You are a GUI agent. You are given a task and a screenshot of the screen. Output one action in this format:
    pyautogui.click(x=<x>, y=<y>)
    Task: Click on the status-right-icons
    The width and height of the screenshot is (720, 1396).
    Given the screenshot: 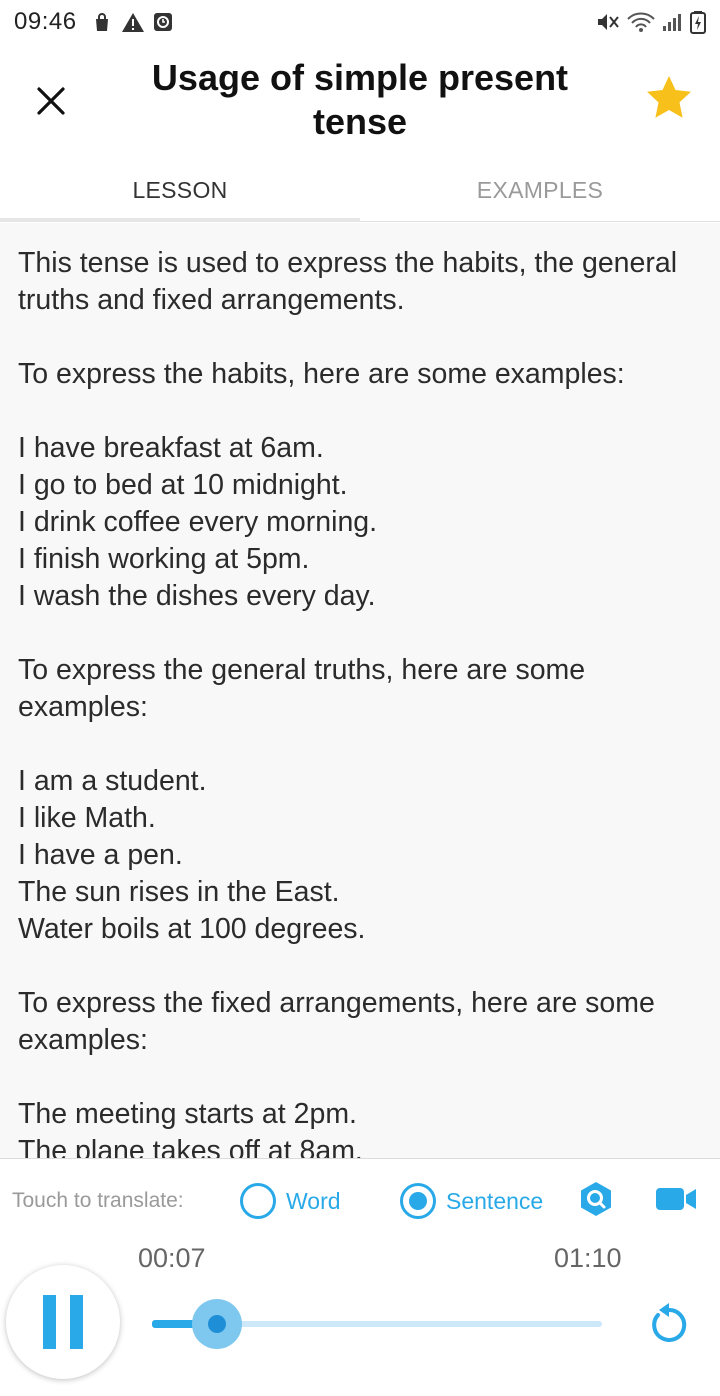 What is the action you would take?
    pyautogui.click(x=651, y=22)
    